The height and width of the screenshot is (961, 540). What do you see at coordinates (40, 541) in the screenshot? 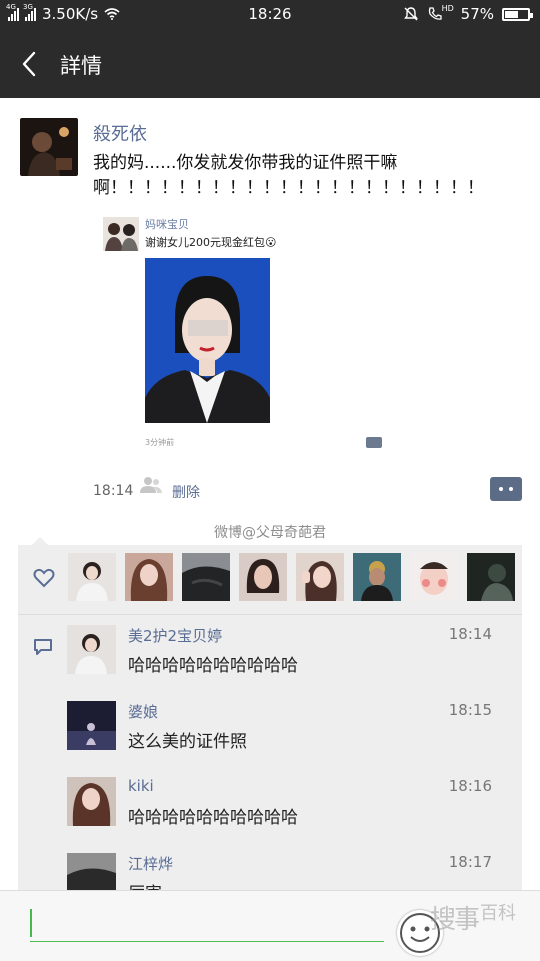
I see `panel-pointer` at bounding box center [40, 541].